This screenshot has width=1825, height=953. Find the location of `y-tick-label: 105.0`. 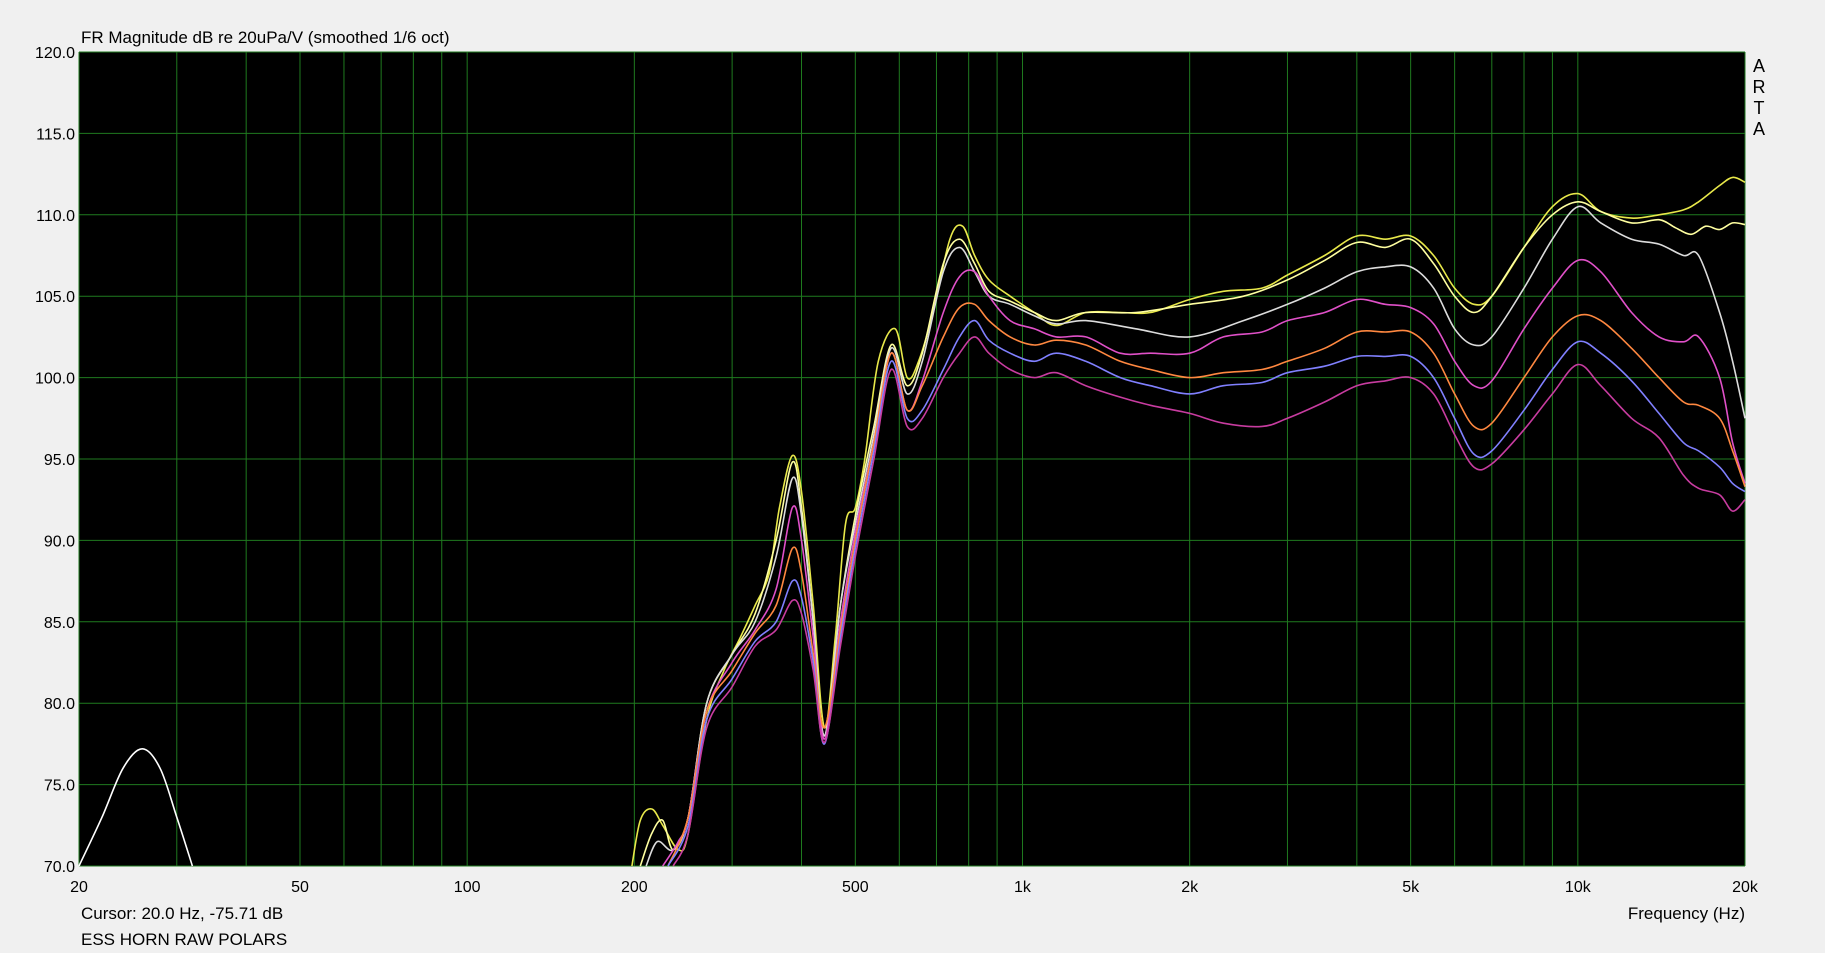

y-tick-label: 105.0 is located at coordinates (55, 297).